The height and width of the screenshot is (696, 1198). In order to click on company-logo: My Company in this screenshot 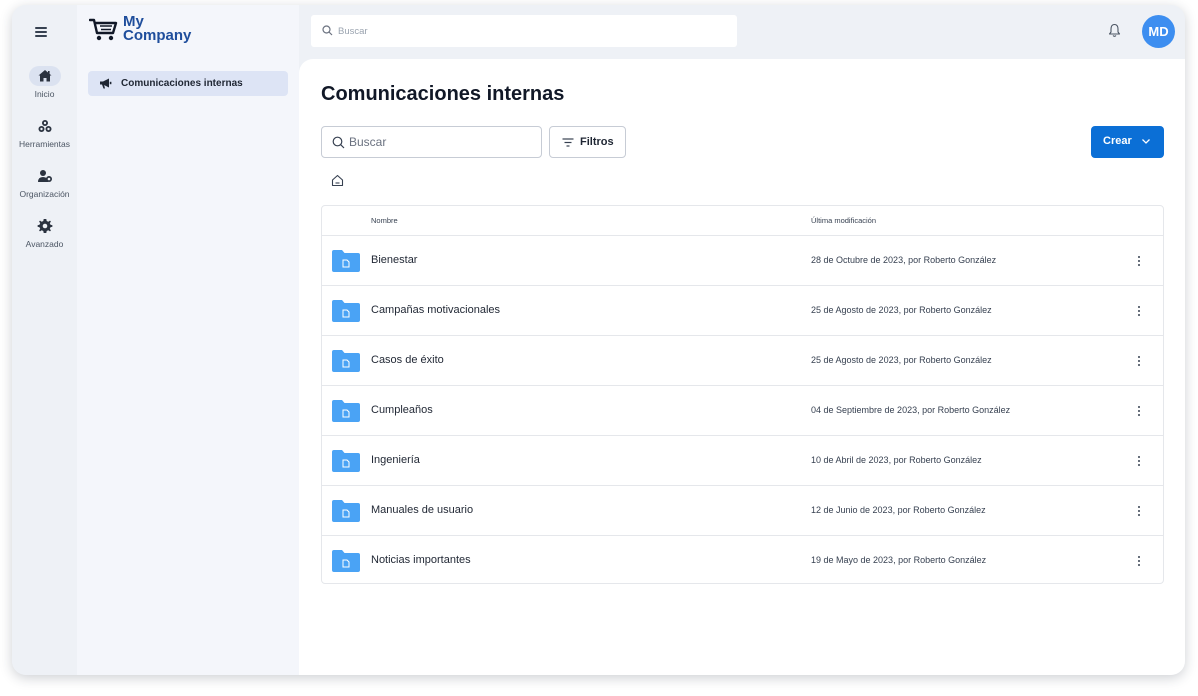, I will do `click(149, 30)`.